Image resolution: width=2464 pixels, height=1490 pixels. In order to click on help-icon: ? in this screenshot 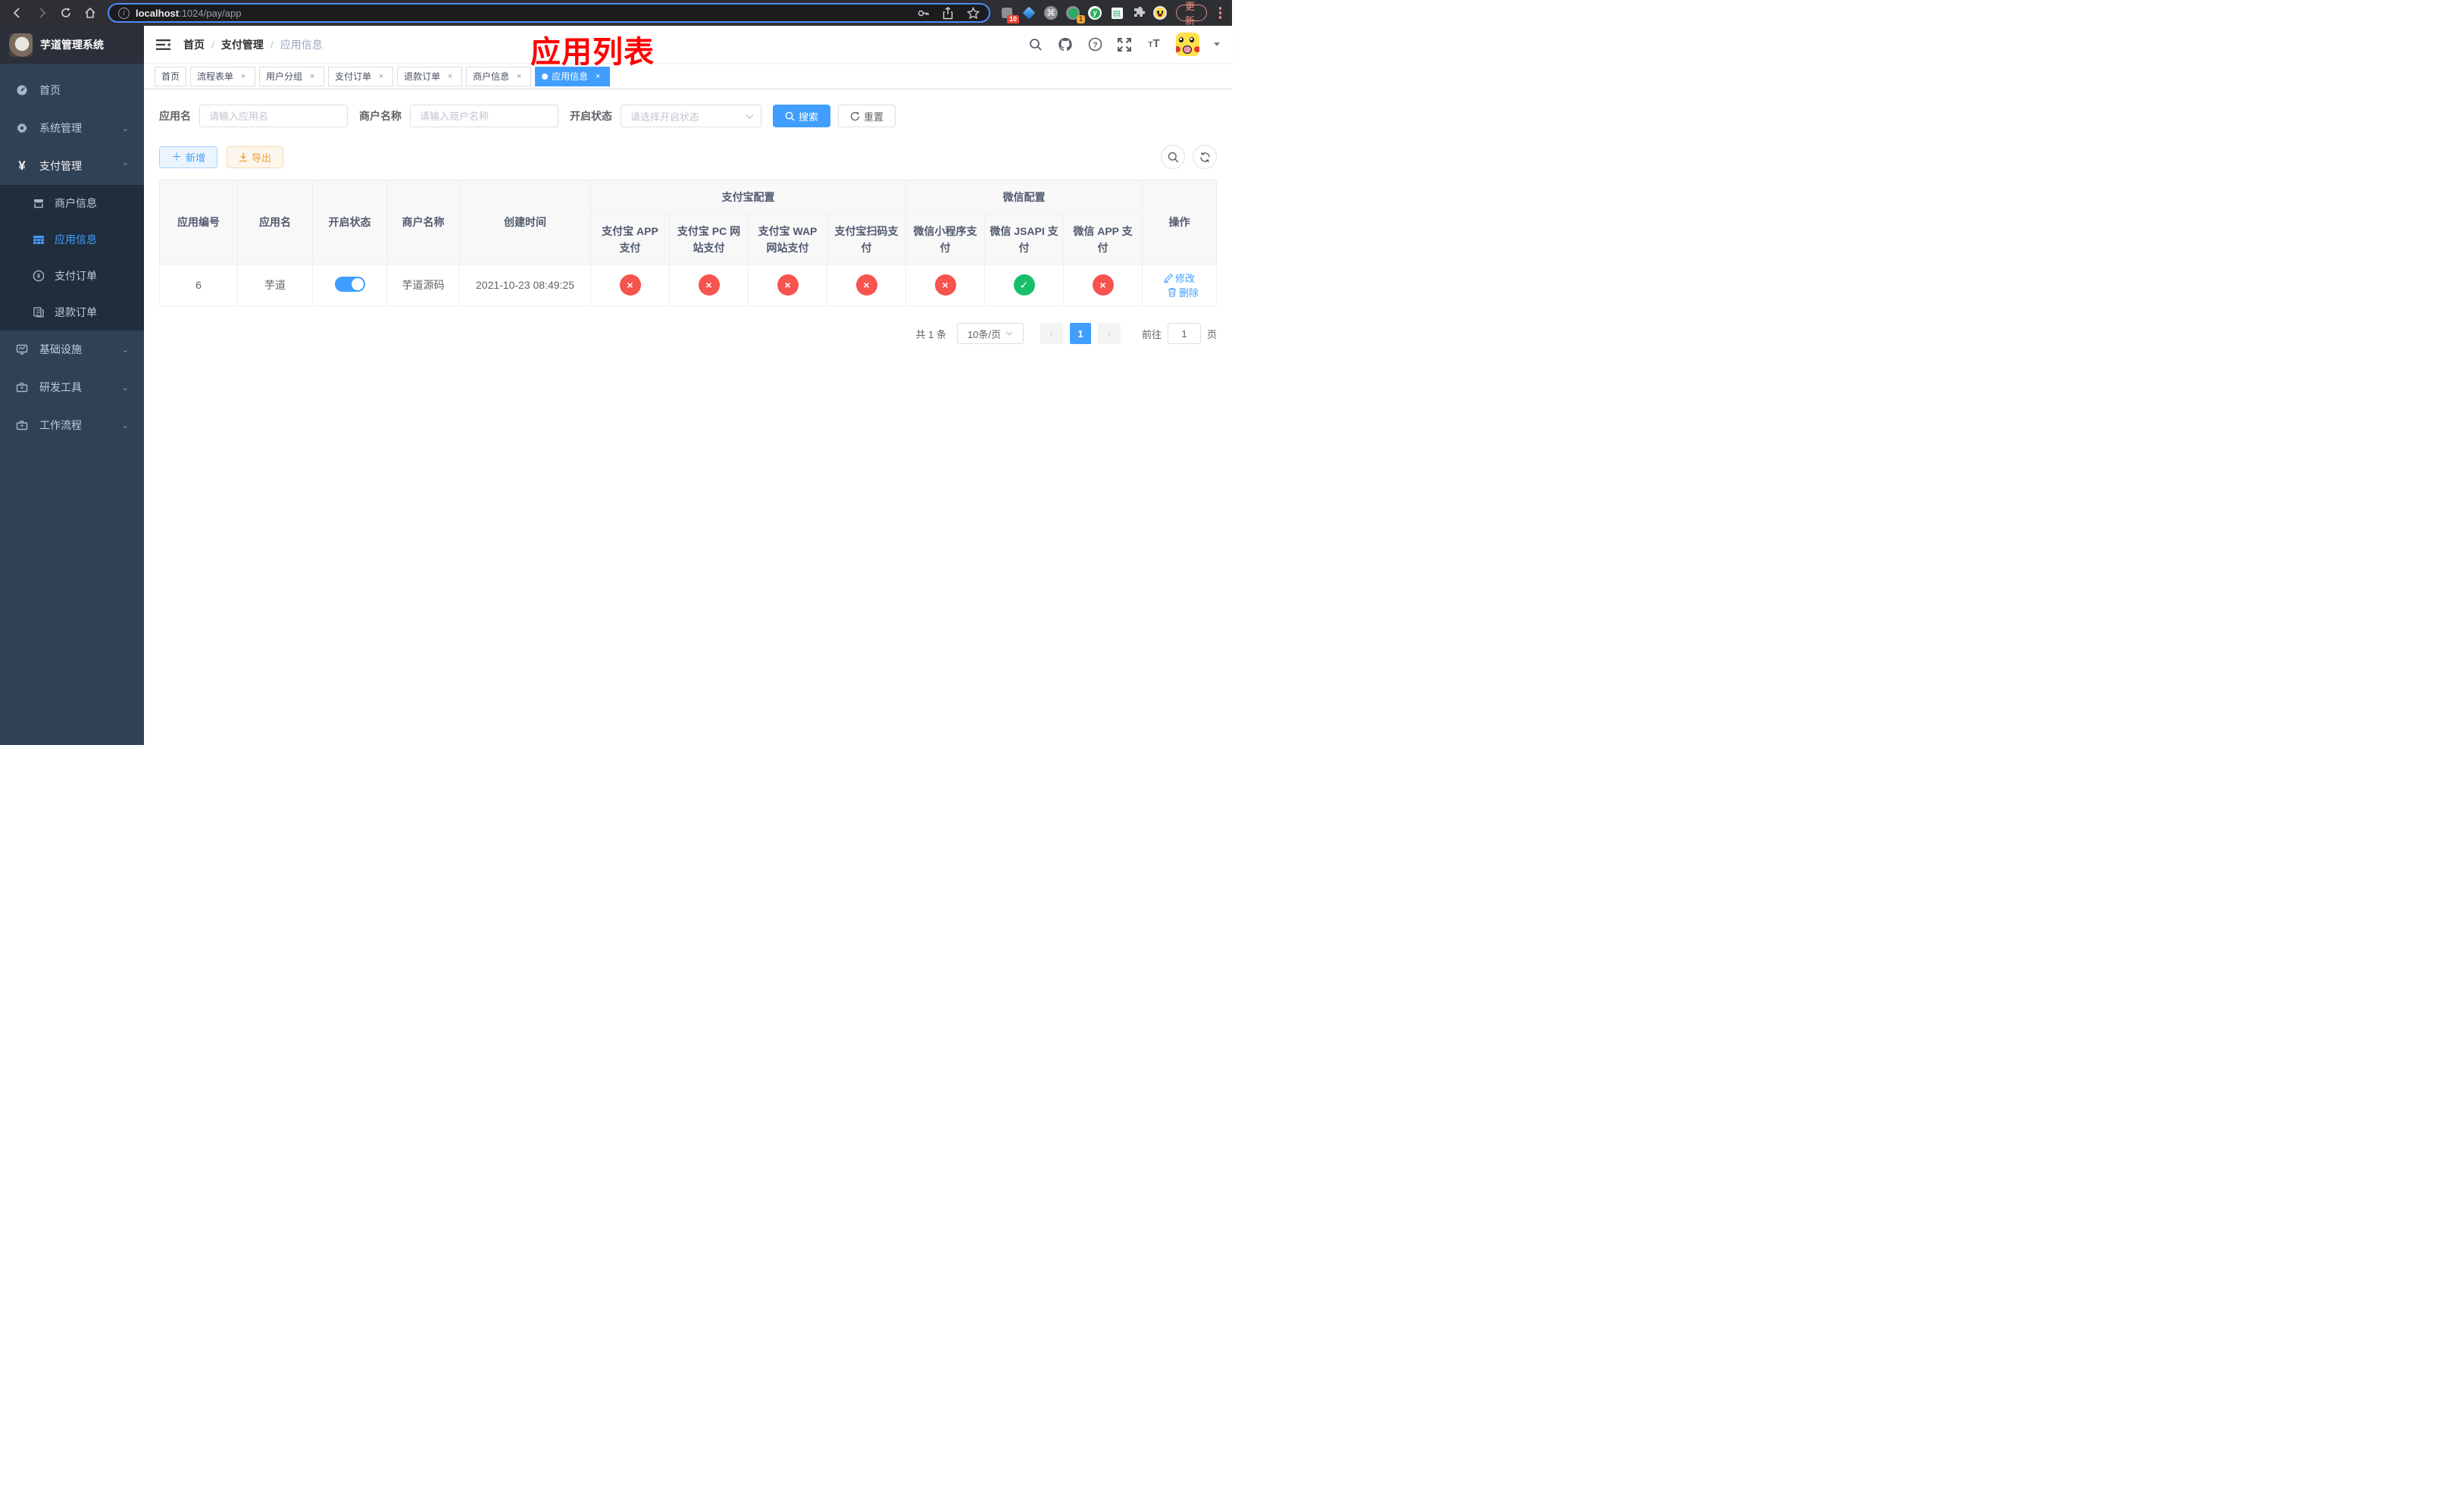, I will do `click(1094, 44)`.